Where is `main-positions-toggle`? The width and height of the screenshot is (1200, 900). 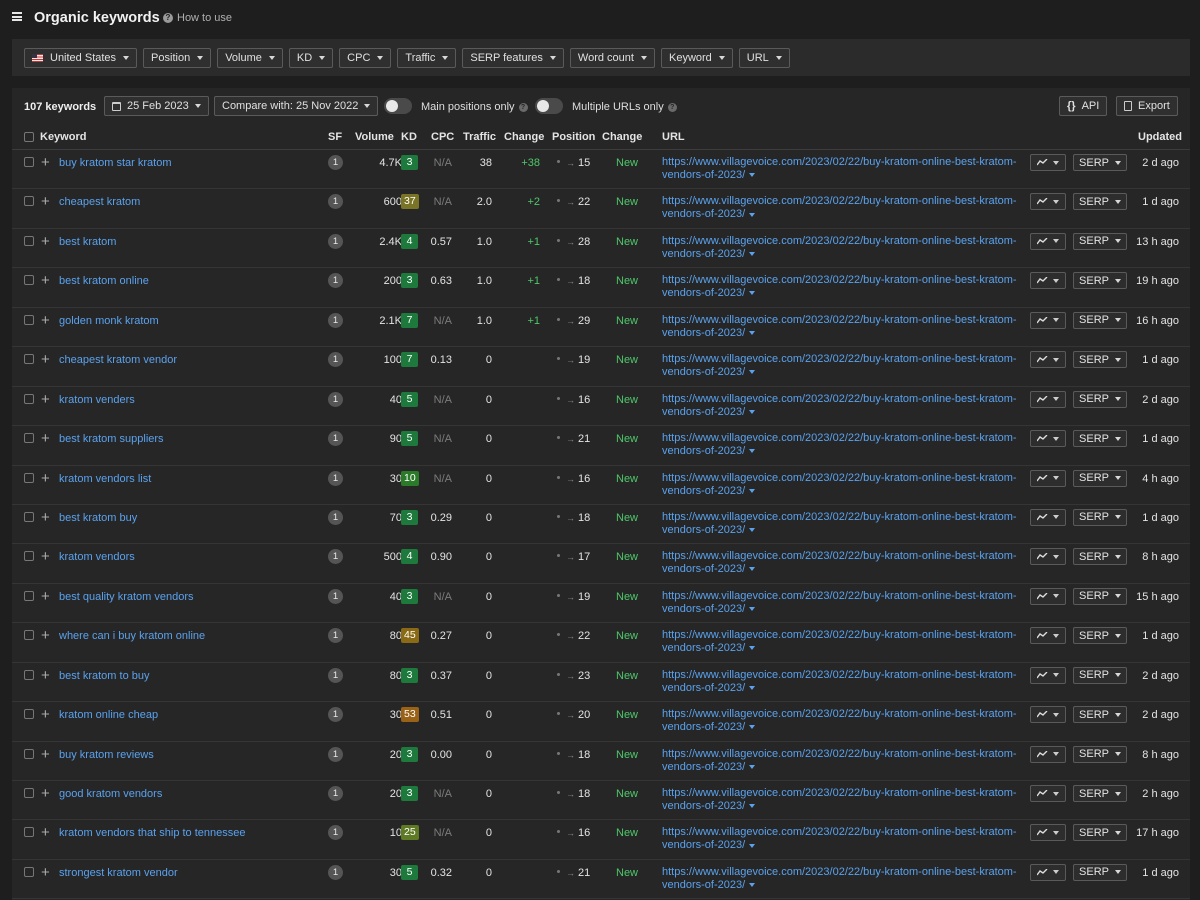
main-positions-toggle is located at coordinates (398, 106).